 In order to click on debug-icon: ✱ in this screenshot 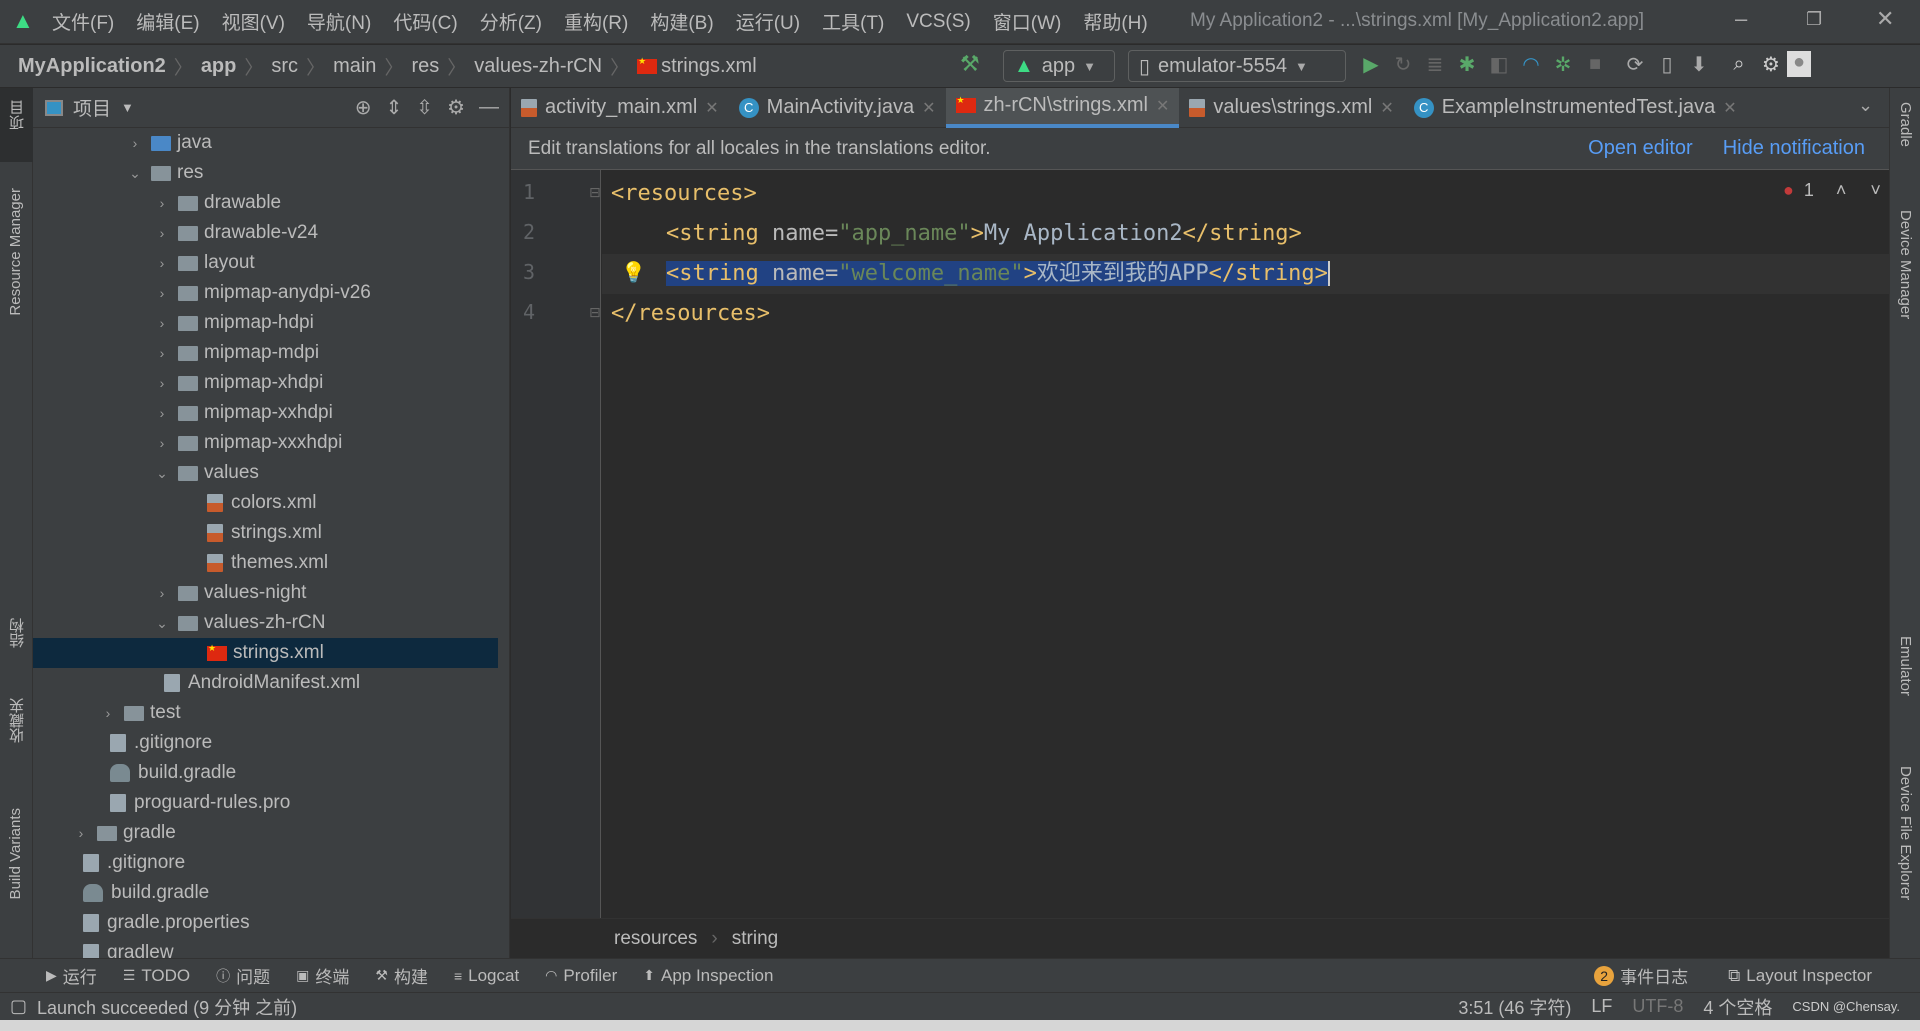, I will do `click(1467, 64)`.